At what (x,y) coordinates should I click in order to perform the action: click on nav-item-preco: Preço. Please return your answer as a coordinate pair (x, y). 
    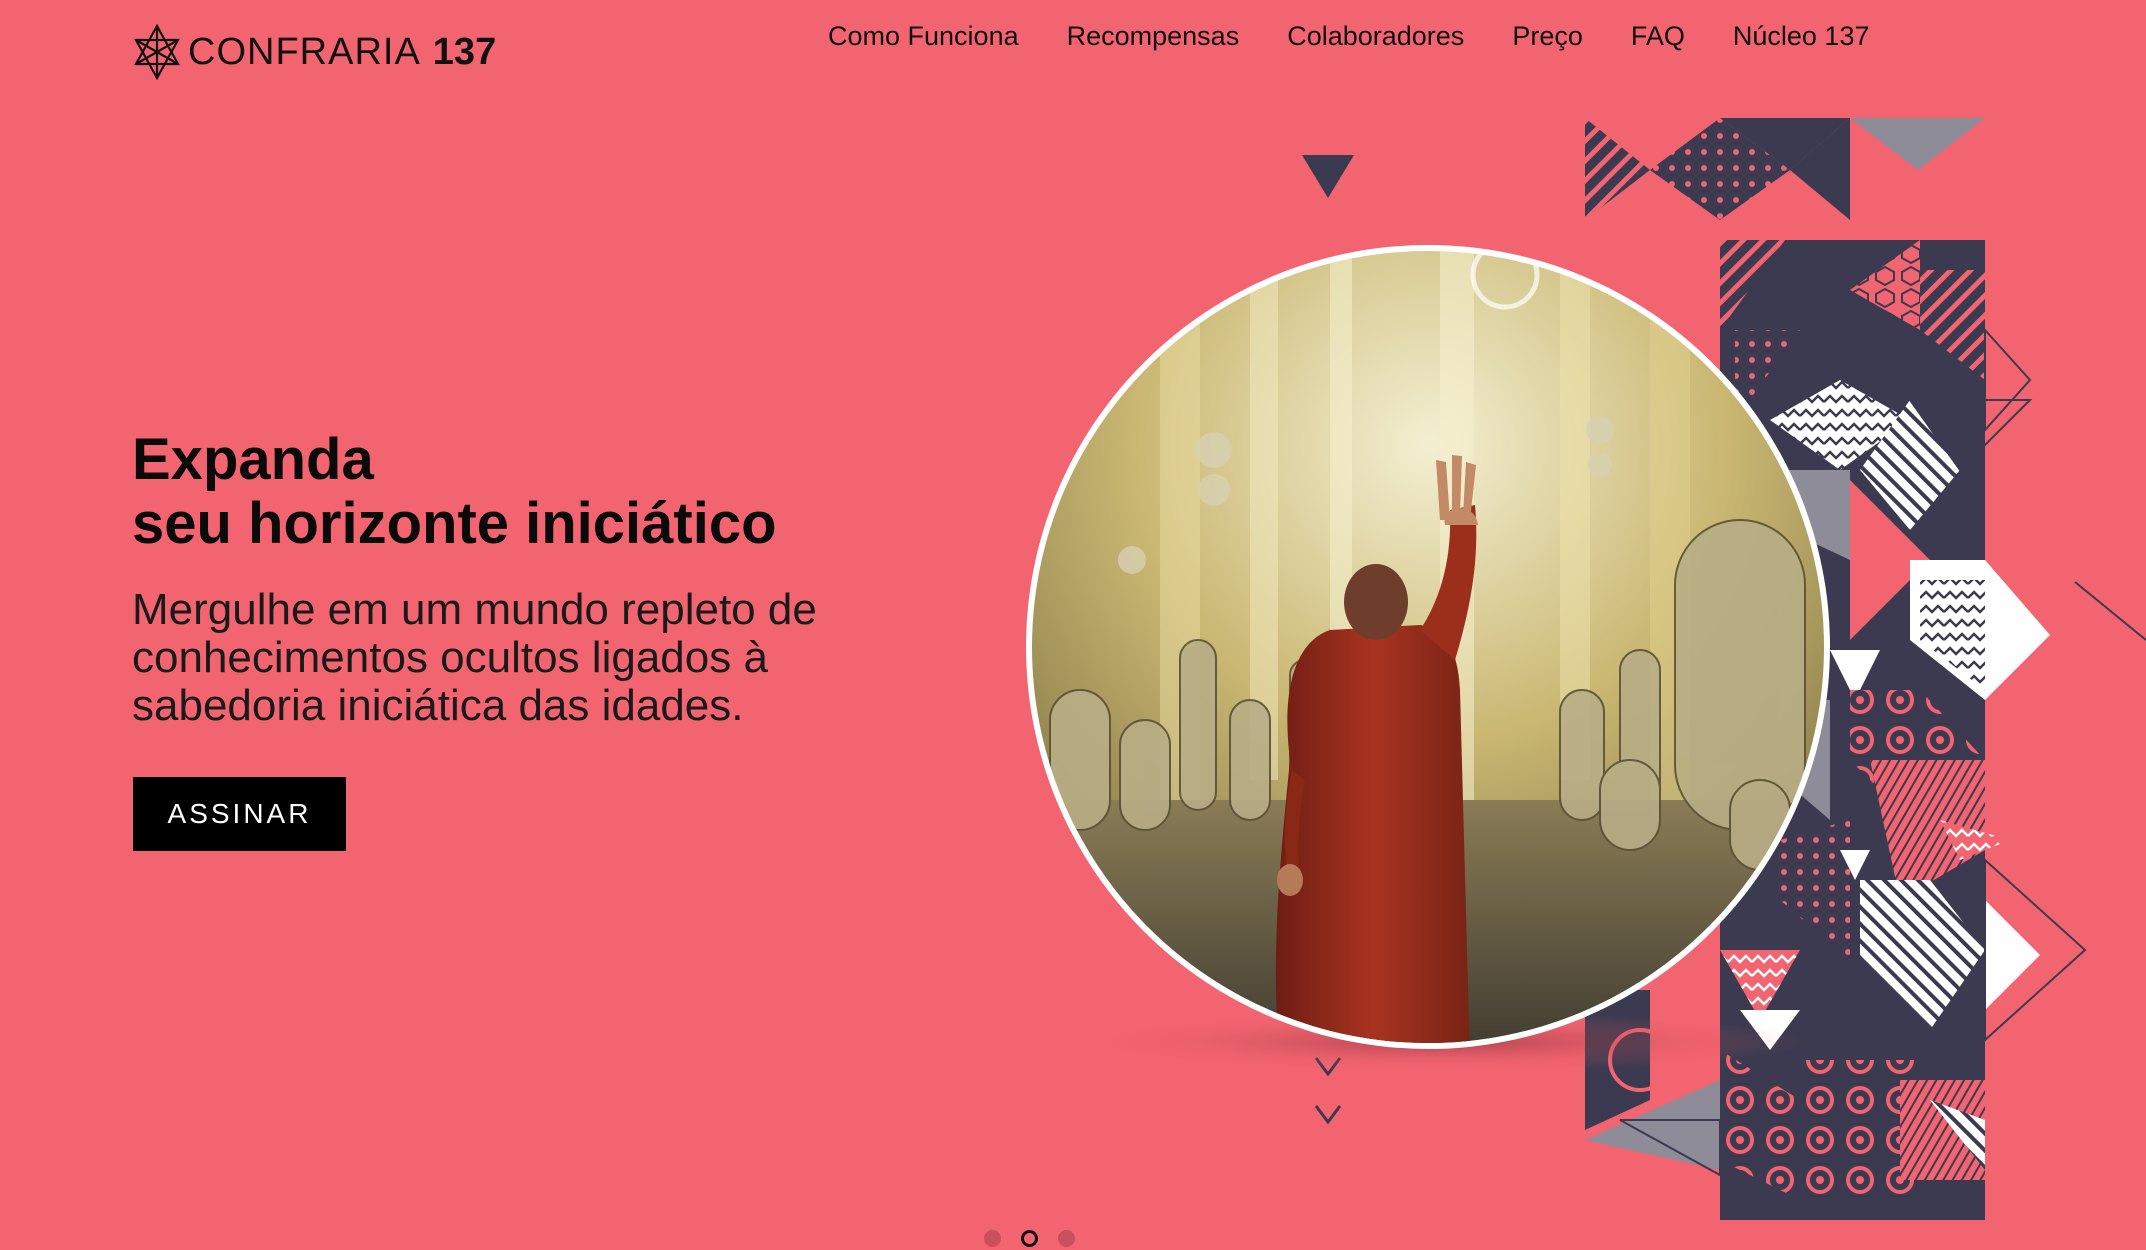
    Looking at the image, I should click on (1547, 36).